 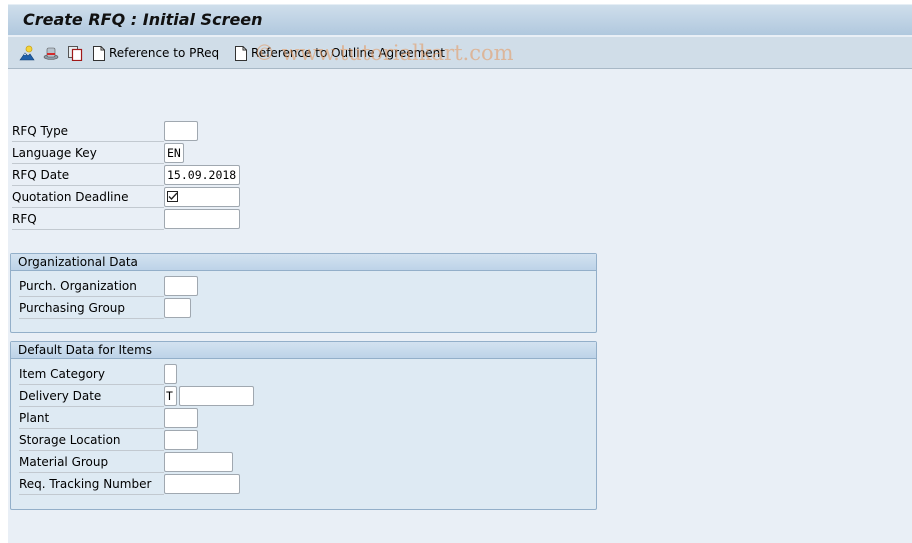 What do you see at coordinates (181, 131) in the screenshot?
I see `rfq-type-input` at bounding box center [181, 131].